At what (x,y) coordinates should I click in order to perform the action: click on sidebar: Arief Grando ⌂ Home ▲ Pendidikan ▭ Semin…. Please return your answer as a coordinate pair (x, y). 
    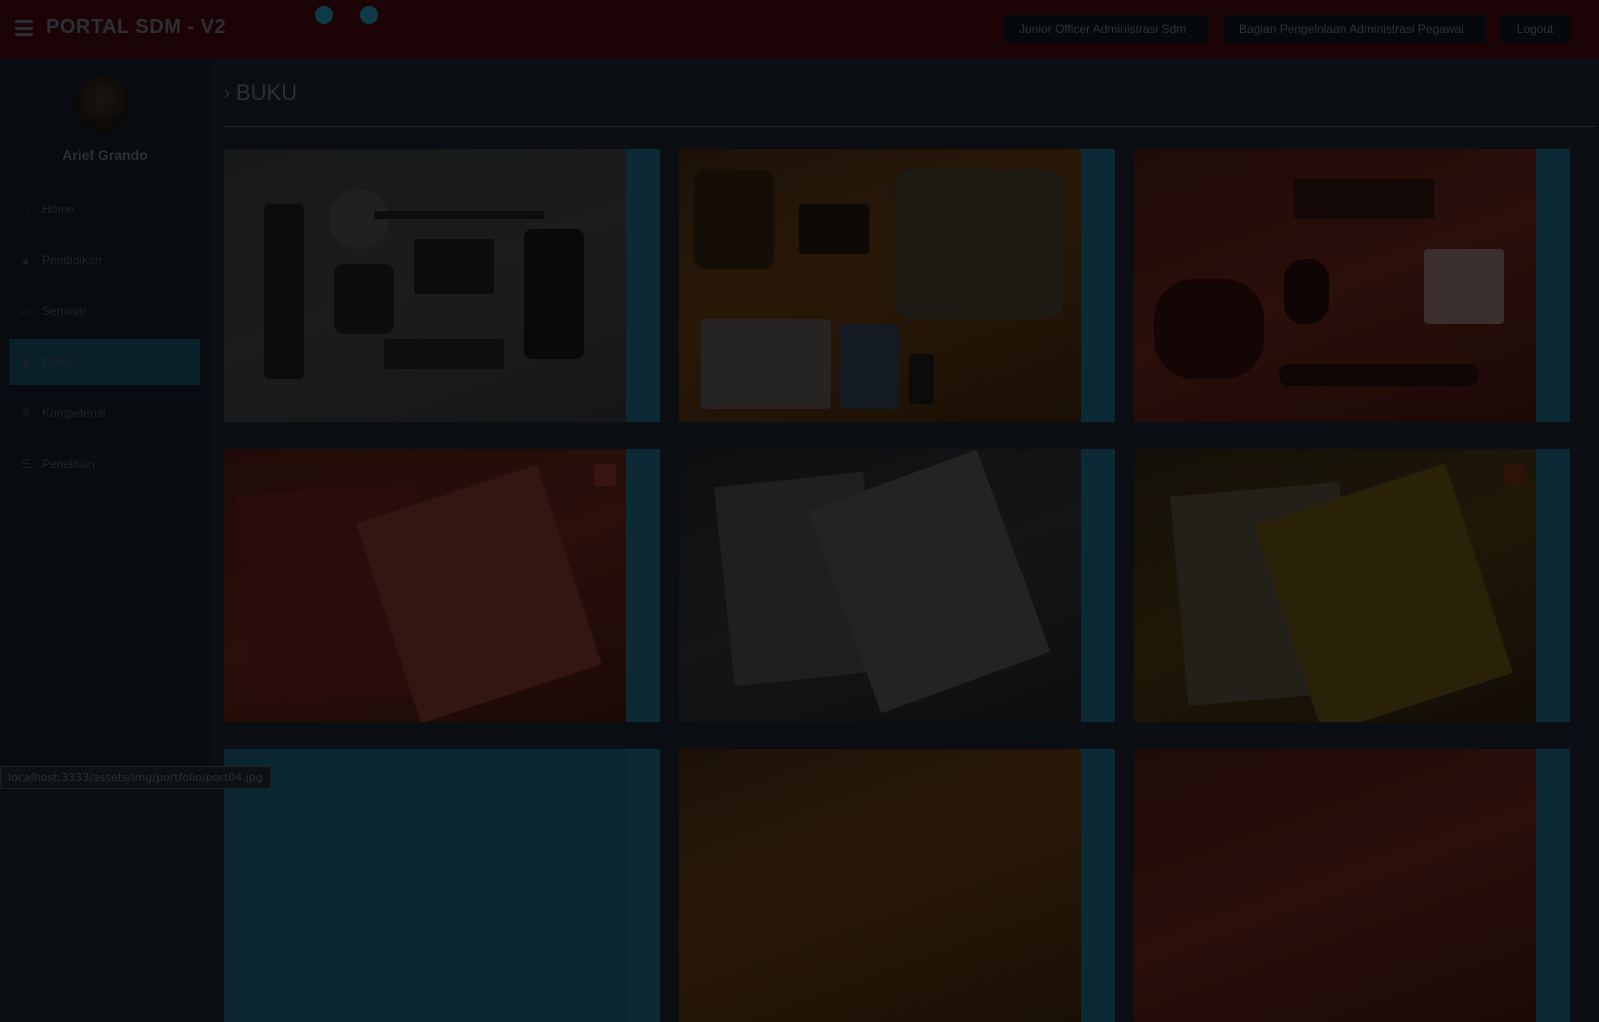
    Looking at the image, I should click on (105, 423).